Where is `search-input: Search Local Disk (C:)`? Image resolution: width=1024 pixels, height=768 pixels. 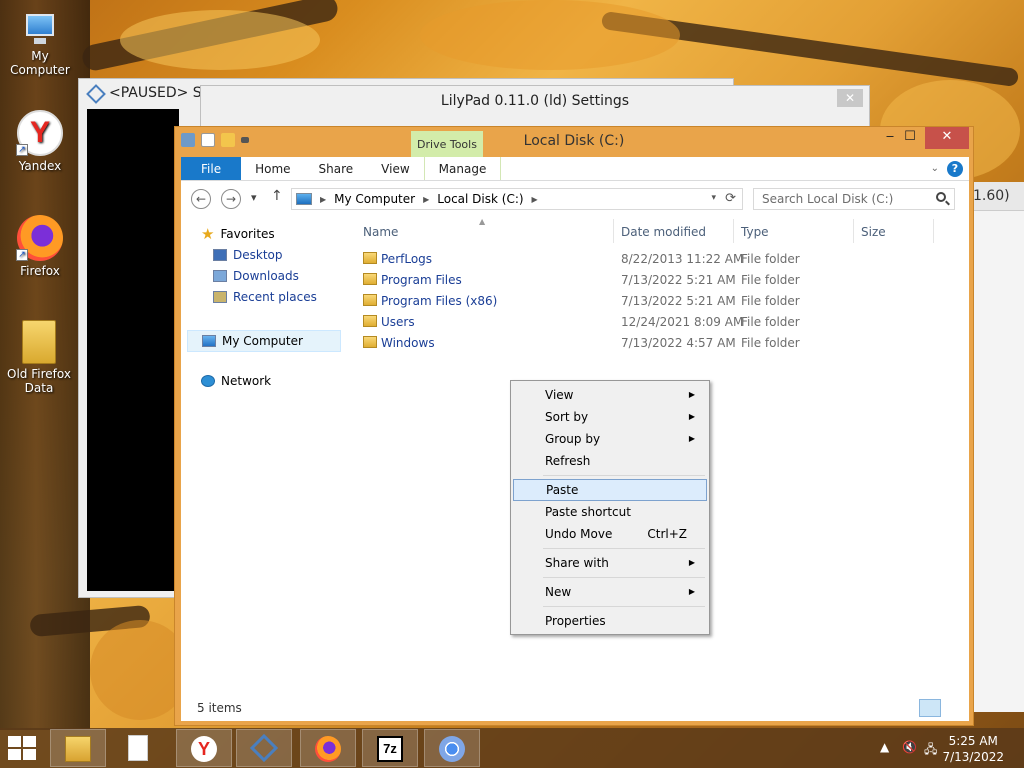
search-input: Search Local Disk (C:) is located at coordinates (854, 199).